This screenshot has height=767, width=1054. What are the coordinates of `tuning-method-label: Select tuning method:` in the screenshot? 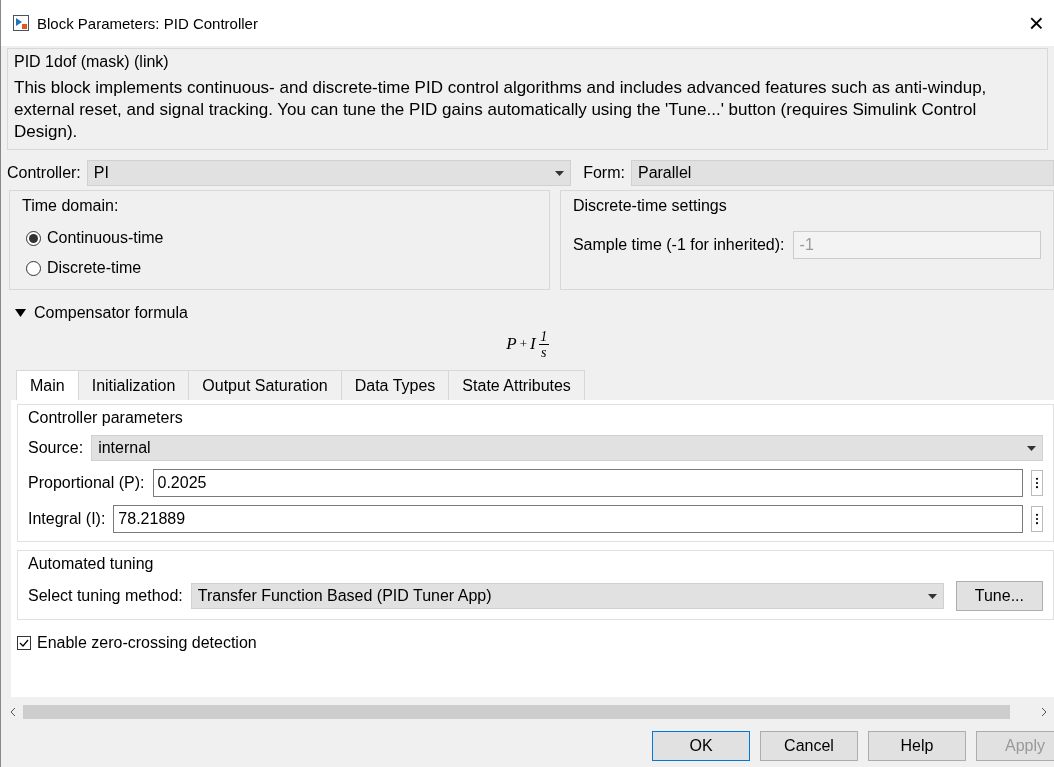 It's located at (105, 596).